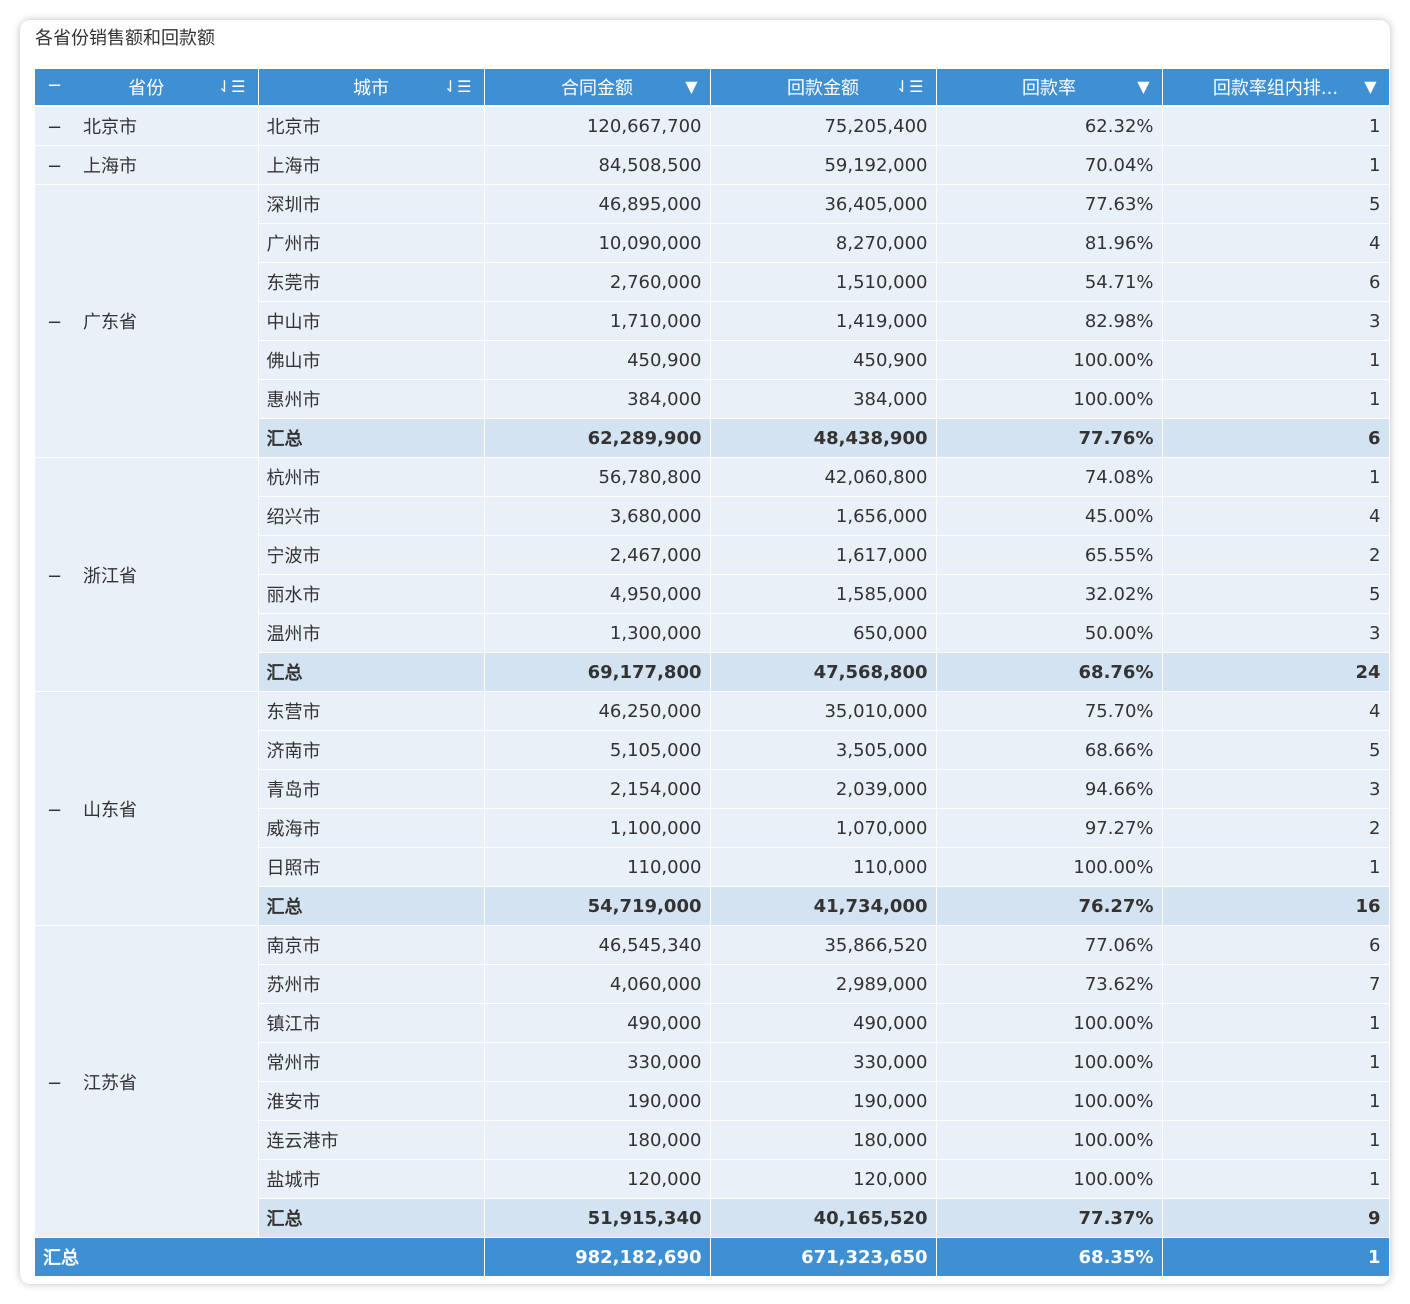 This screenshot has width=1410, height=1304. I want to click on contract-cell: 3,680,000, so click(597, 516).